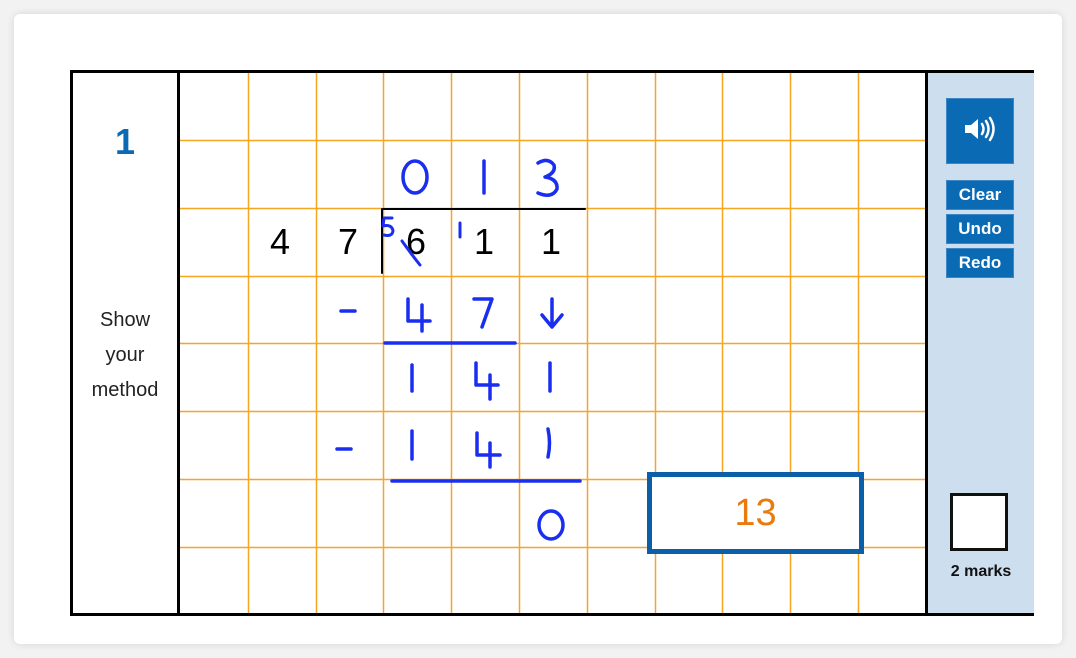  What do you see at coordinates (483, 241) in the screenshot?
I see `division-bracket` at bounding box center [483, 241].